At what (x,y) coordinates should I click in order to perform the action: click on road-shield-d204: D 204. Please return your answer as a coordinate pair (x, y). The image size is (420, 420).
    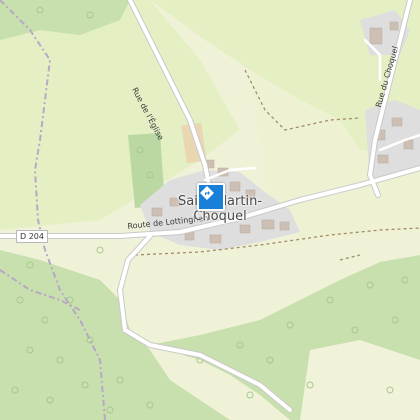
    Looking at the image, I should click on (32, 236).